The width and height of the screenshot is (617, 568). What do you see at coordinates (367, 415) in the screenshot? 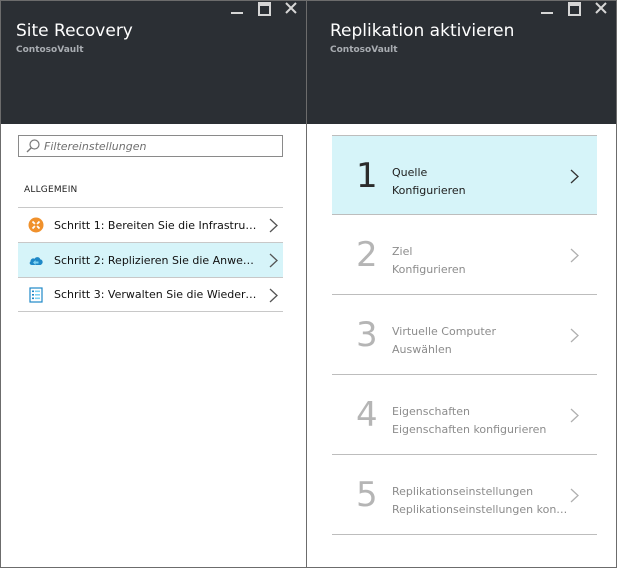
I see `step-number: 4` at bounding box center [367, 415].